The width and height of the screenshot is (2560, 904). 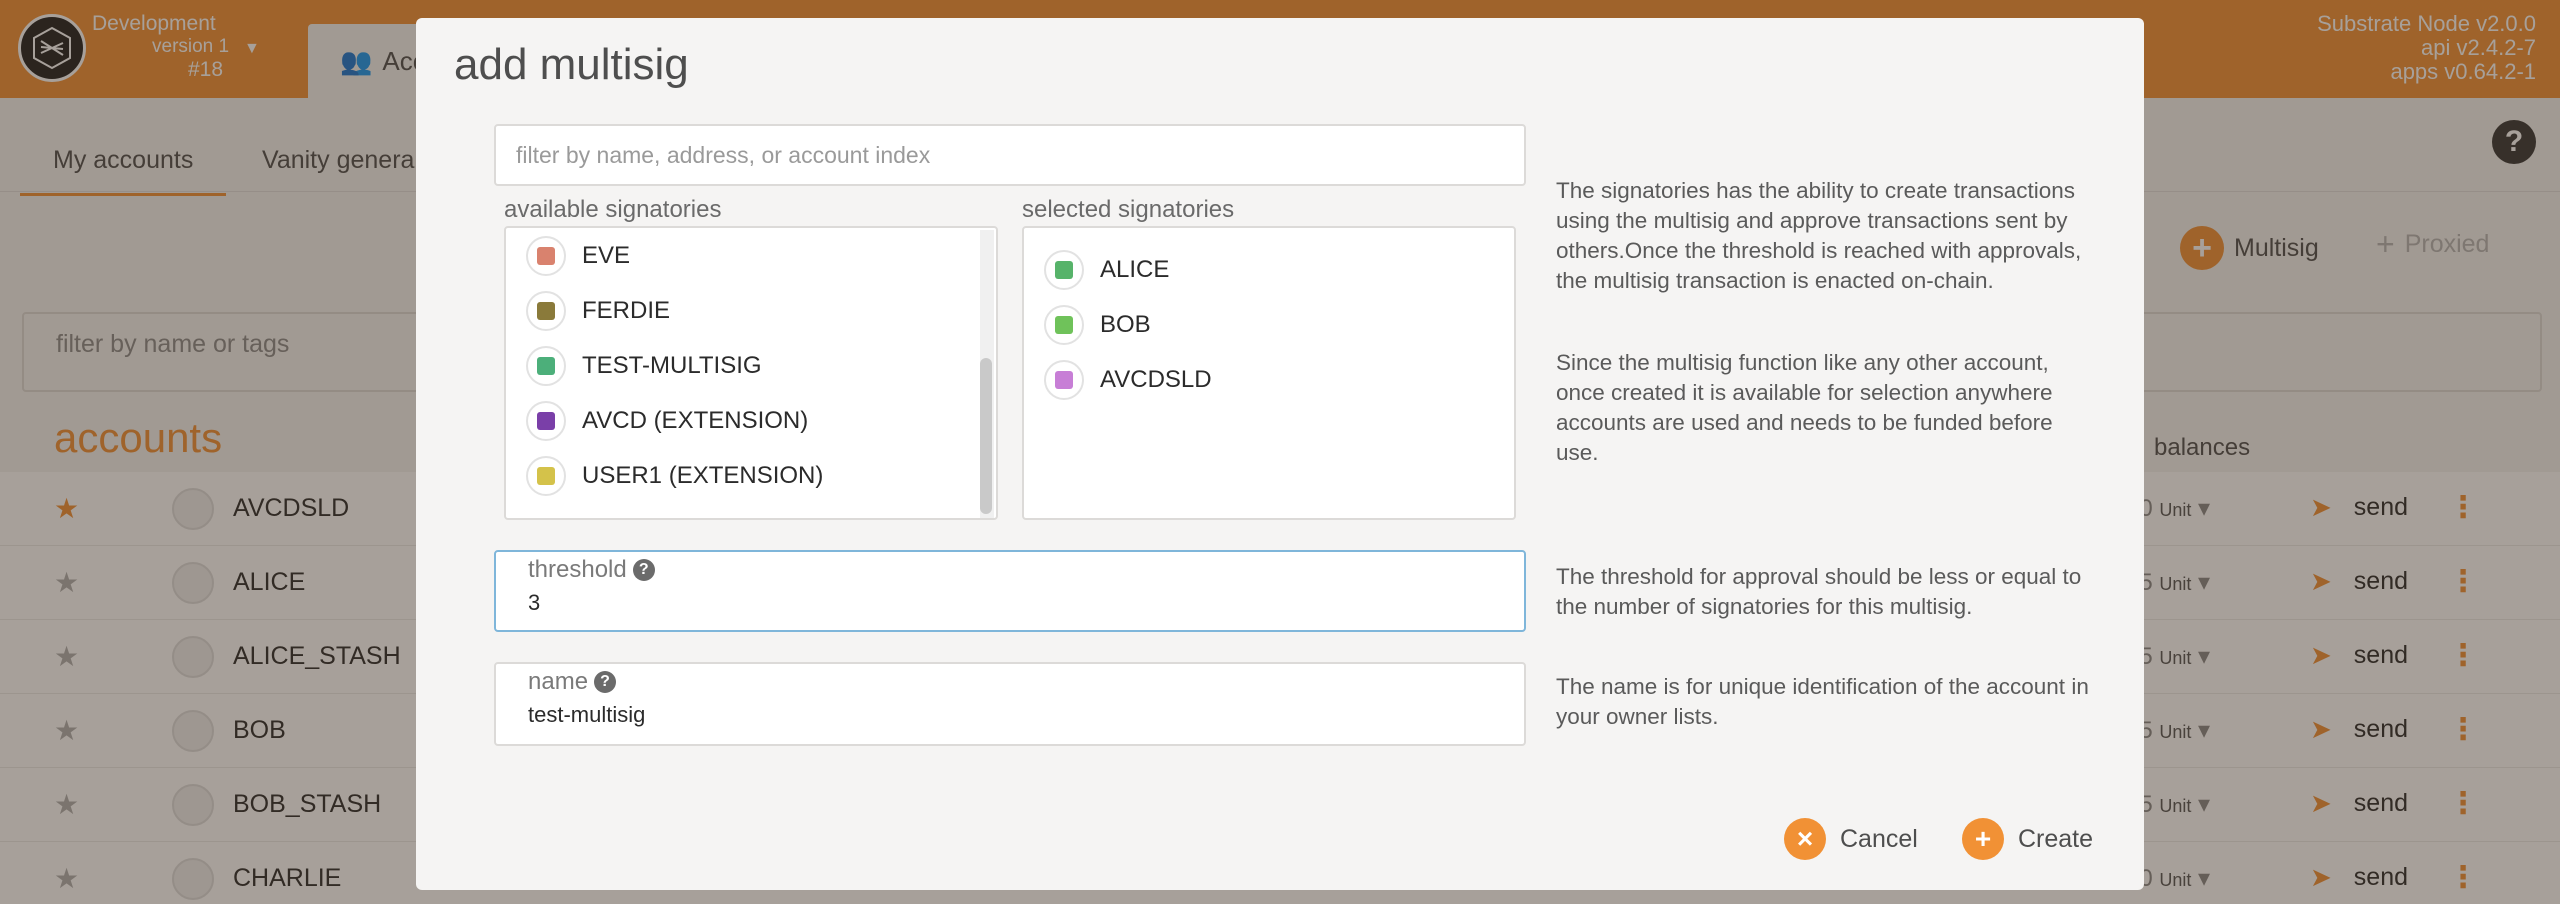 I want to click on signatory-item: FERDIE, so click(x=751, y=310).